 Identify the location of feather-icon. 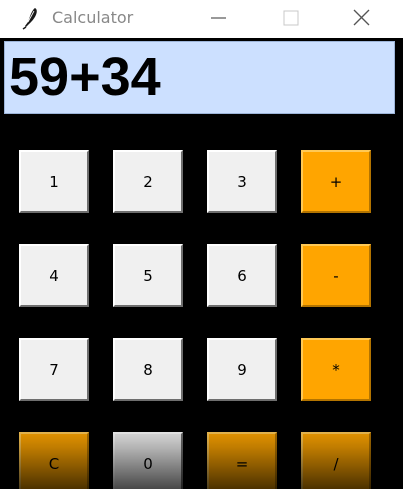
(31, 18).